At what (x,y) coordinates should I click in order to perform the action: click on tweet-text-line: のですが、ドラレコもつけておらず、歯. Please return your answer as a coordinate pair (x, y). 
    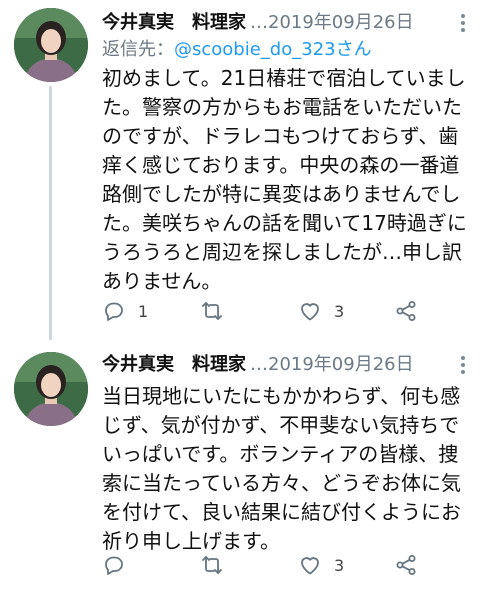
    Looking at the image, I should click on (280, 136).